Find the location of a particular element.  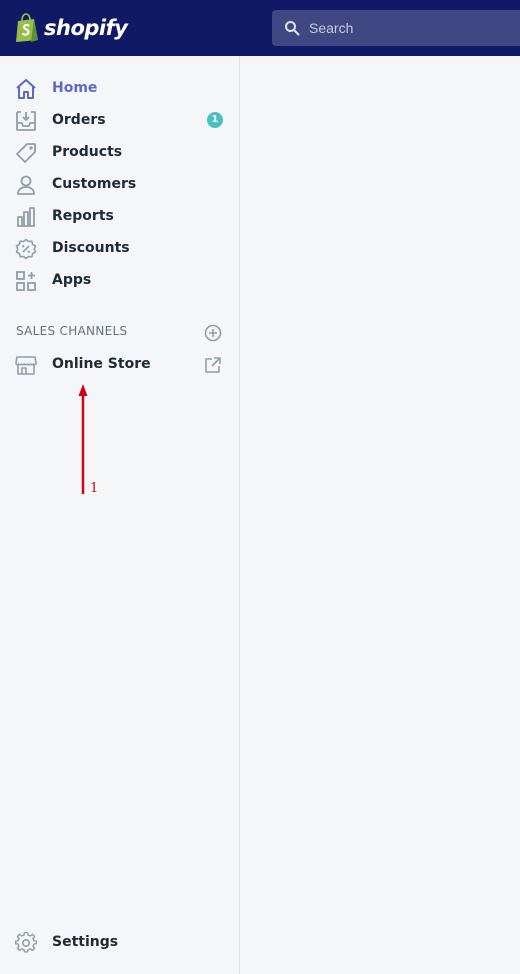

brand-wordmark: shopify is located at coordinates (86, 28).